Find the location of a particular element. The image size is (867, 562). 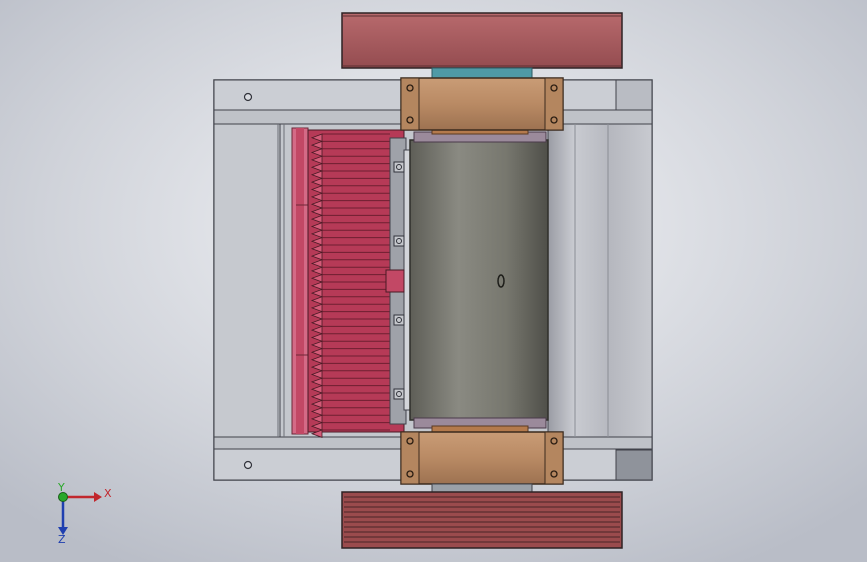

v-belt-pulley is located at coordinates (482, 520).